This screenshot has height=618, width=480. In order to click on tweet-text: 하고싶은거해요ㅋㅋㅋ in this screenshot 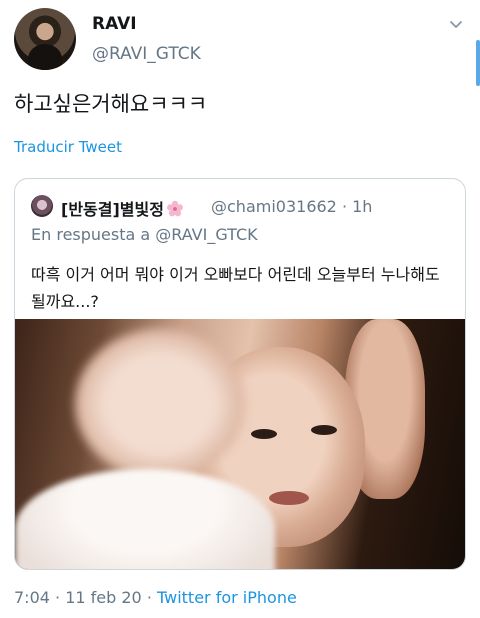, I will do `click(111, 104)`.